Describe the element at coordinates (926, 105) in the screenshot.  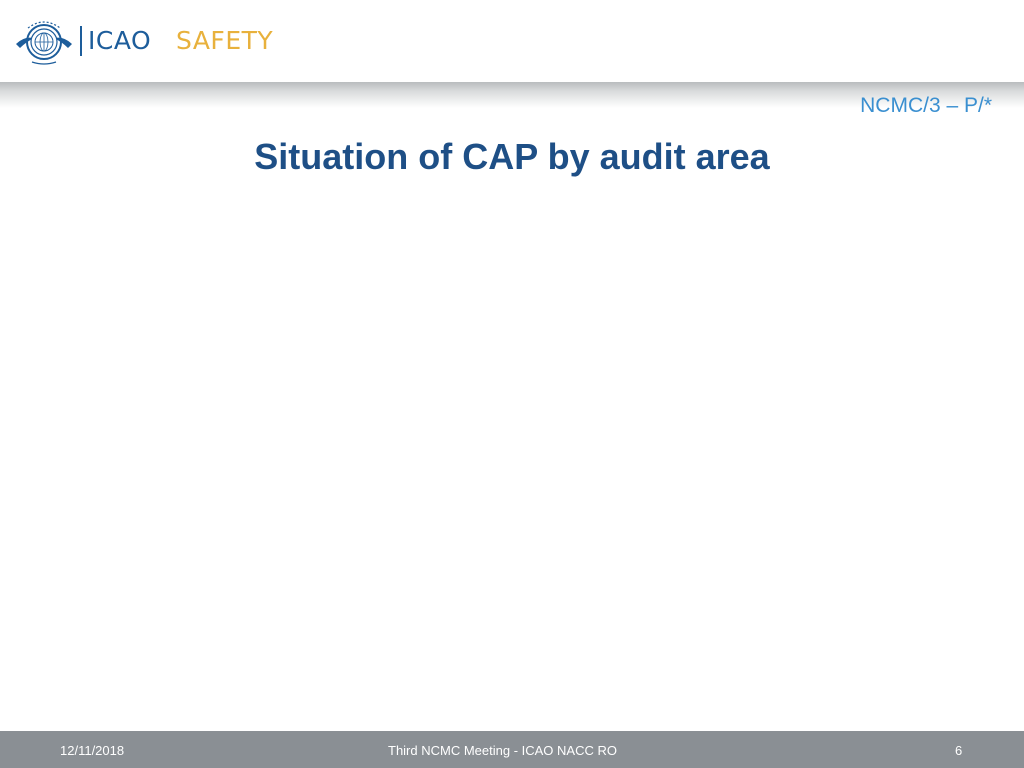
I see `meeting-reference: NCMC/3 – P/*` at that location.